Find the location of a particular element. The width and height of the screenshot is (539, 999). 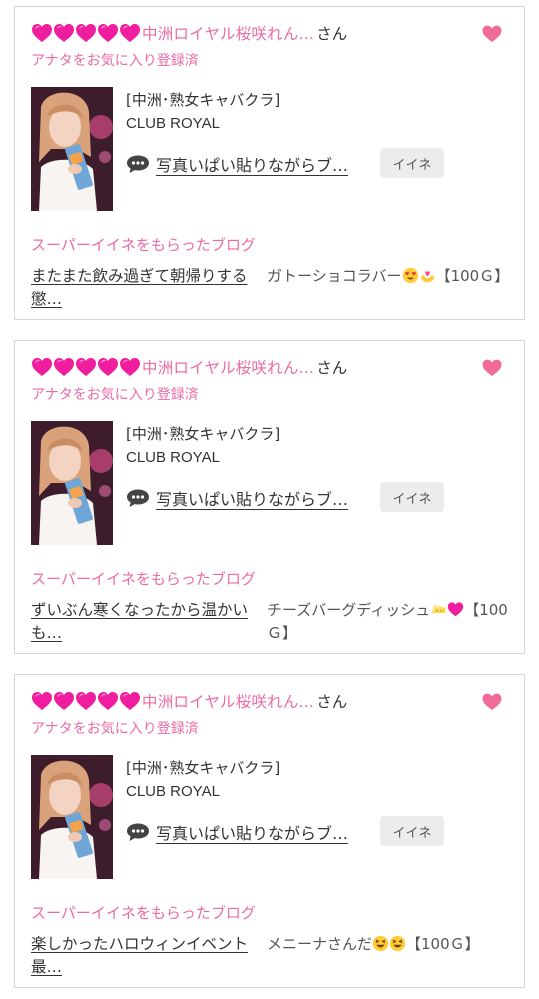

hands-heart-icon is located at coordinates (427, 275).